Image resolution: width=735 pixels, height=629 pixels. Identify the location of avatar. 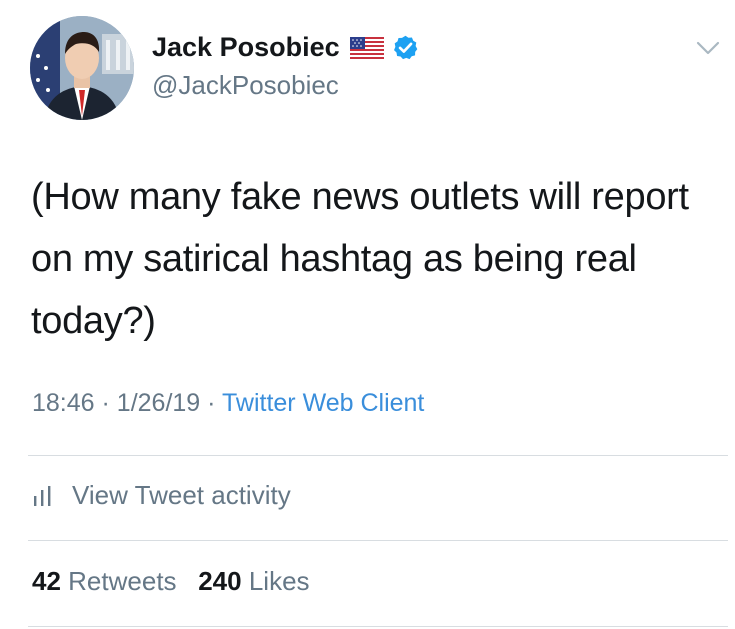
(82, 68).